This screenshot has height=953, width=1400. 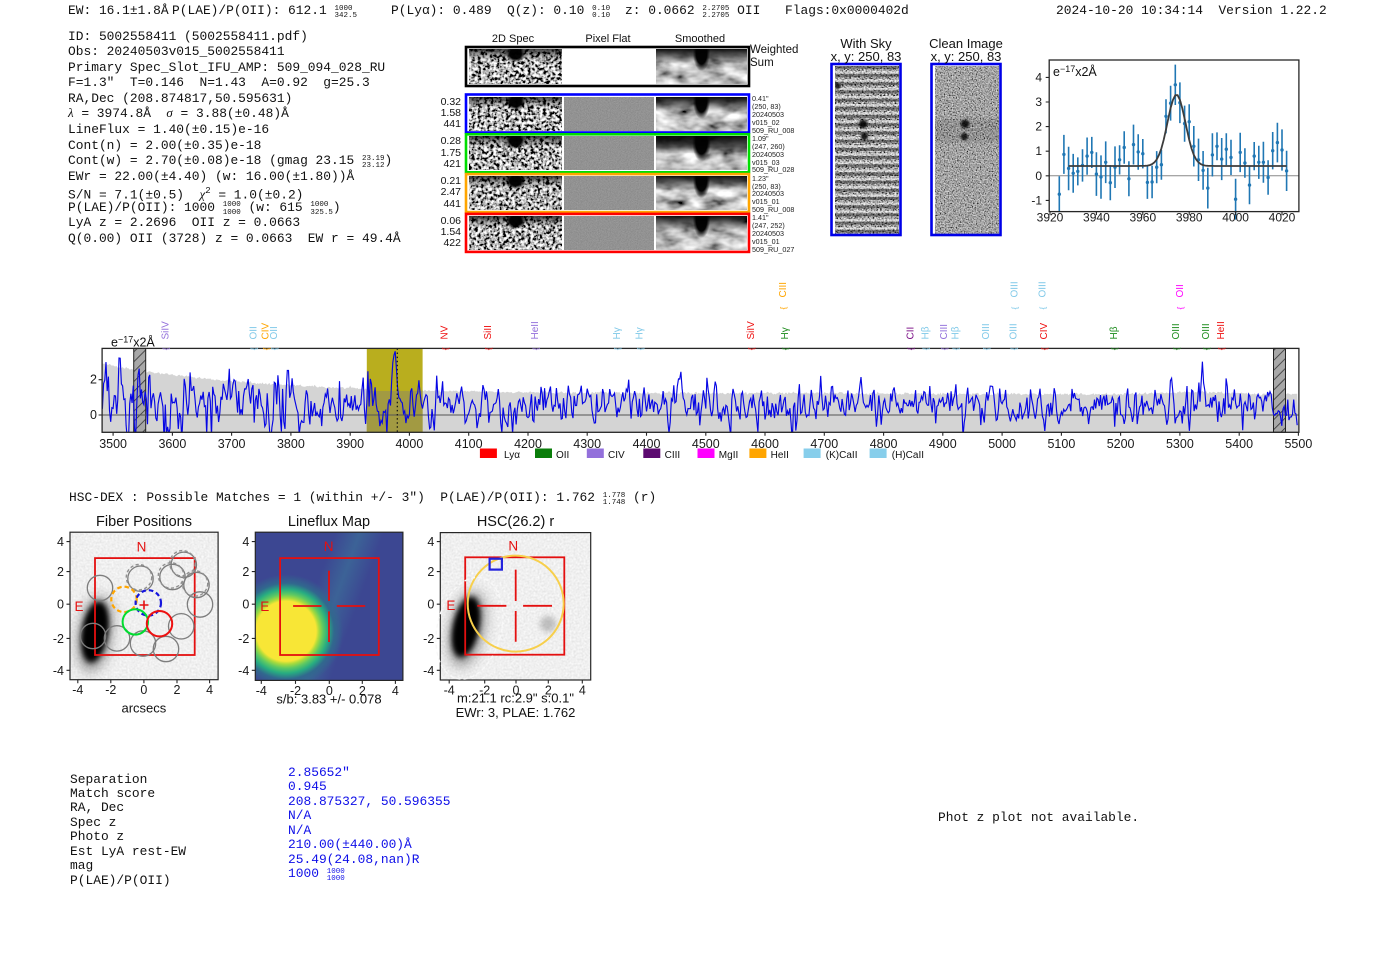 What do you see at coordinates (700, 39) in the screenshot?
I see `svg-text: Smoothed` at bounding box center [700, 39].